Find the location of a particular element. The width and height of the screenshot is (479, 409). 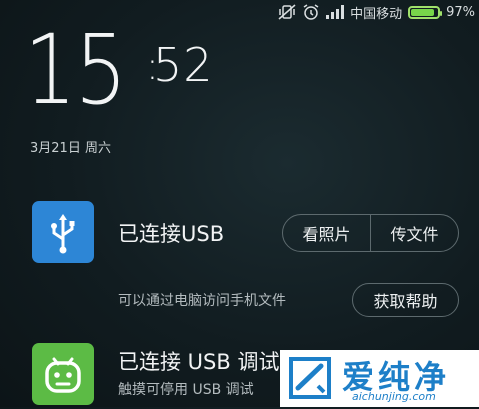

android-icon is located at coordinates (63, 374).